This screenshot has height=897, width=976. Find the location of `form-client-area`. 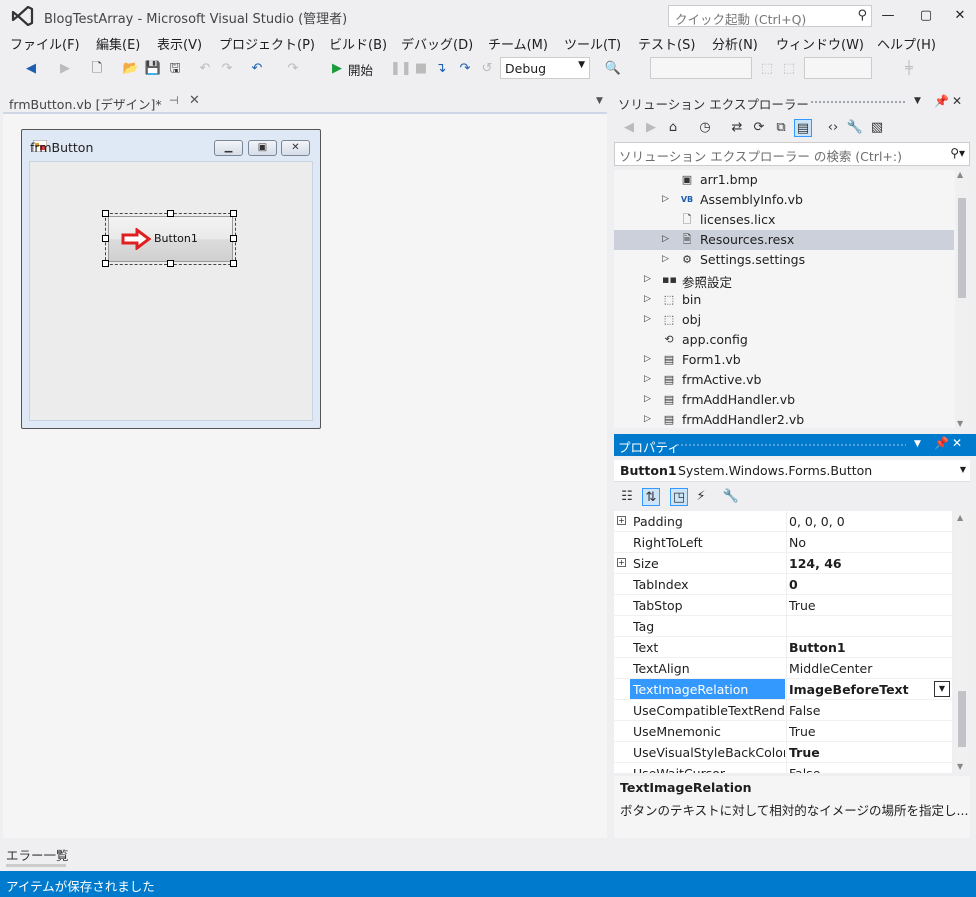

form-client-area is located at coordinates (171, 291).